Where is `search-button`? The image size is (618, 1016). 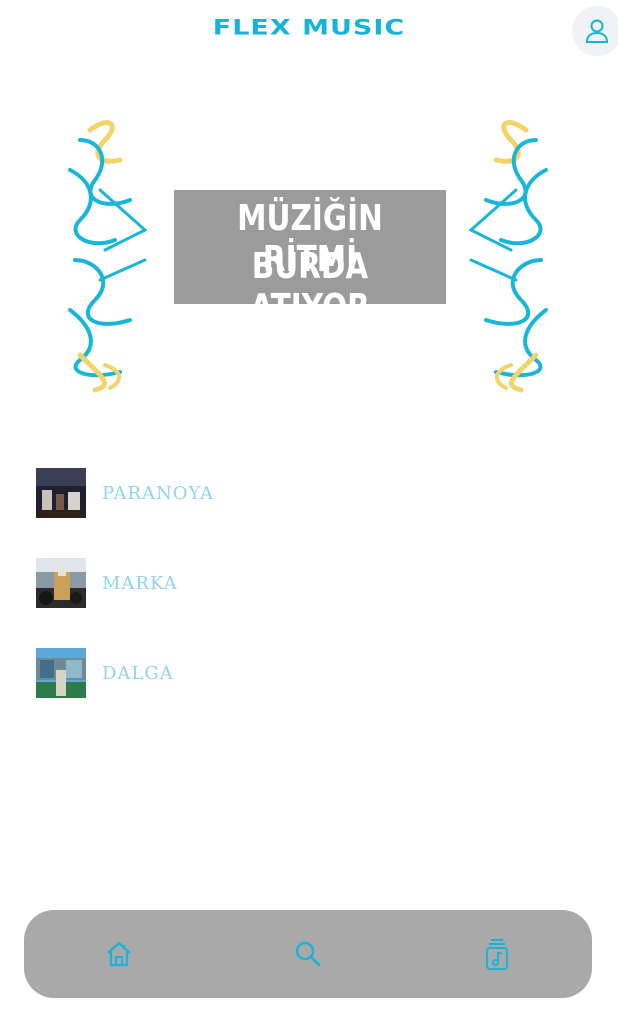
search-button is located at coordinates (308, 954).